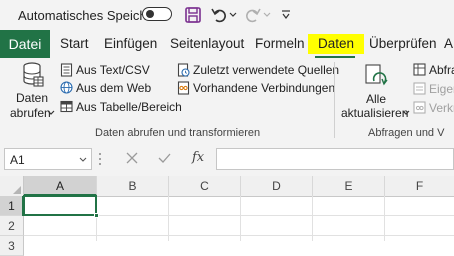 This screenshot has height=256, width=454. What do you see at coordinates (74, 43) in the screenshot?
I see `tab-start: Start` at bounding box center [74, 43].